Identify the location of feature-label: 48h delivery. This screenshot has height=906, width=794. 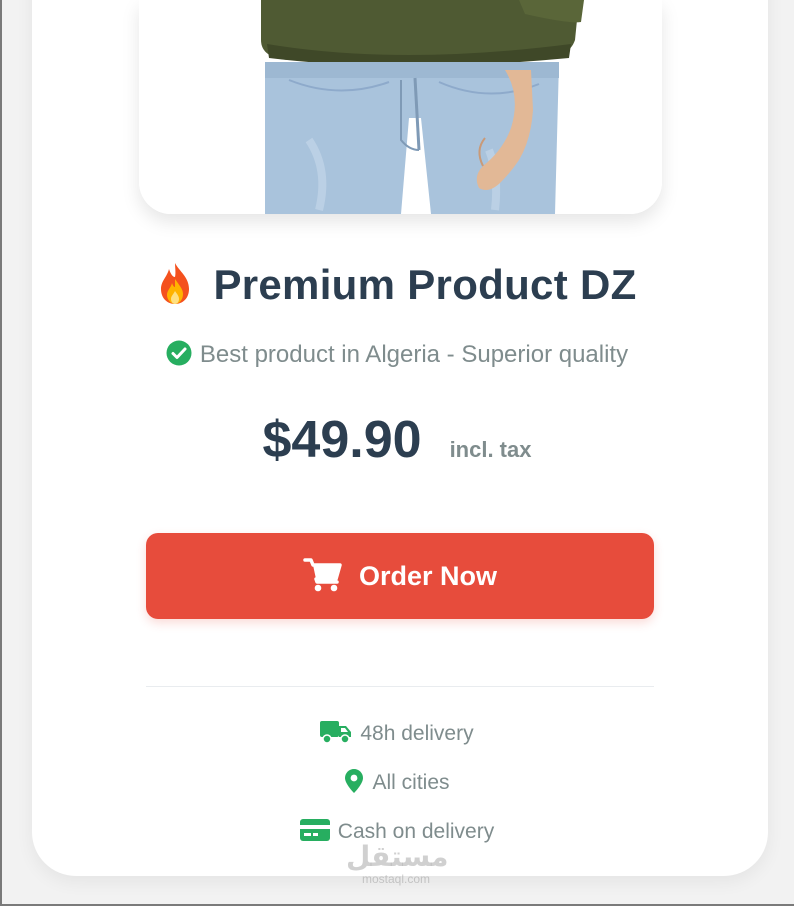
(417, 733).